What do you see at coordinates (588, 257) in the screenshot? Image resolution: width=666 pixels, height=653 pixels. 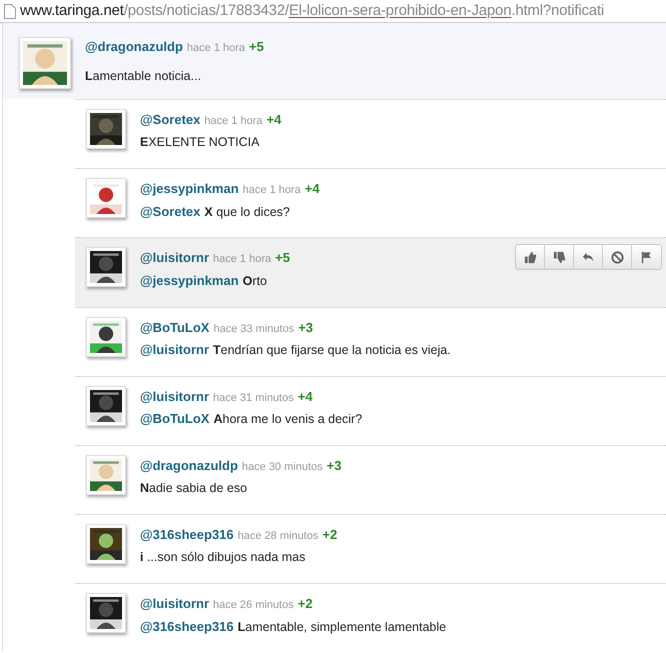 I see `reply-button` at bounding box center [588, 257].